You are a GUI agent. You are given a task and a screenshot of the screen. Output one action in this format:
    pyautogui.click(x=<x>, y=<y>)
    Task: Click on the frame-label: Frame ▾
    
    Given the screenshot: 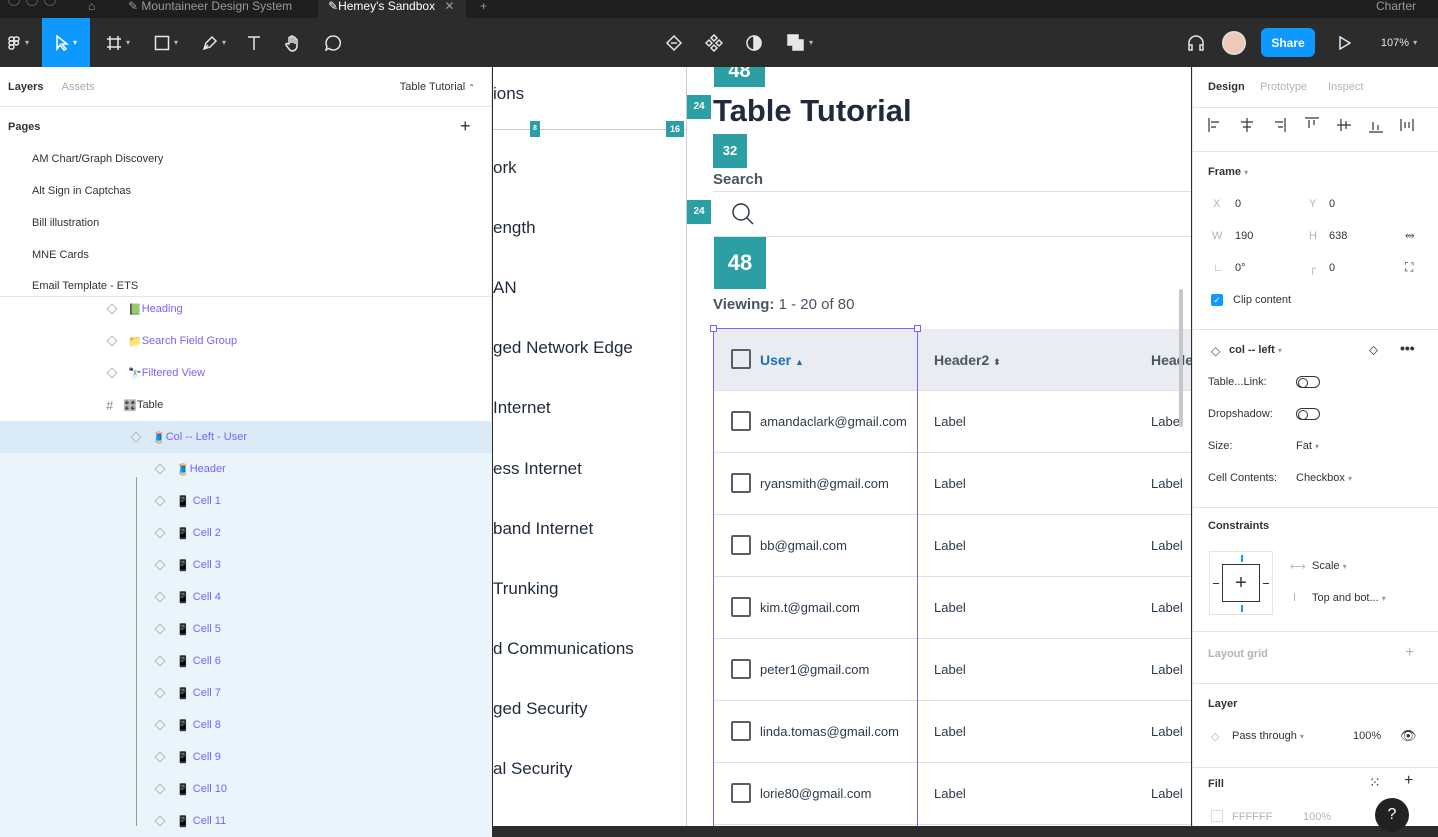 What is the action you would take?
    pyautogui.click(x=1228, y=172)
    